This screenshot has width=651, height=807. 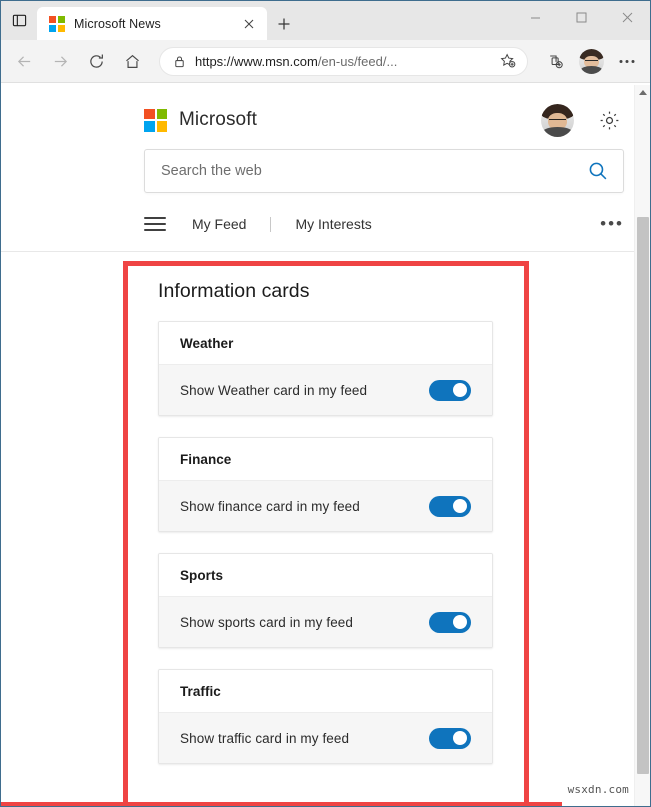 What do you see at coordinates (384, 110) in the screenshot?
I see `brand-row: Microsoft` at bounding box center [384, 110].